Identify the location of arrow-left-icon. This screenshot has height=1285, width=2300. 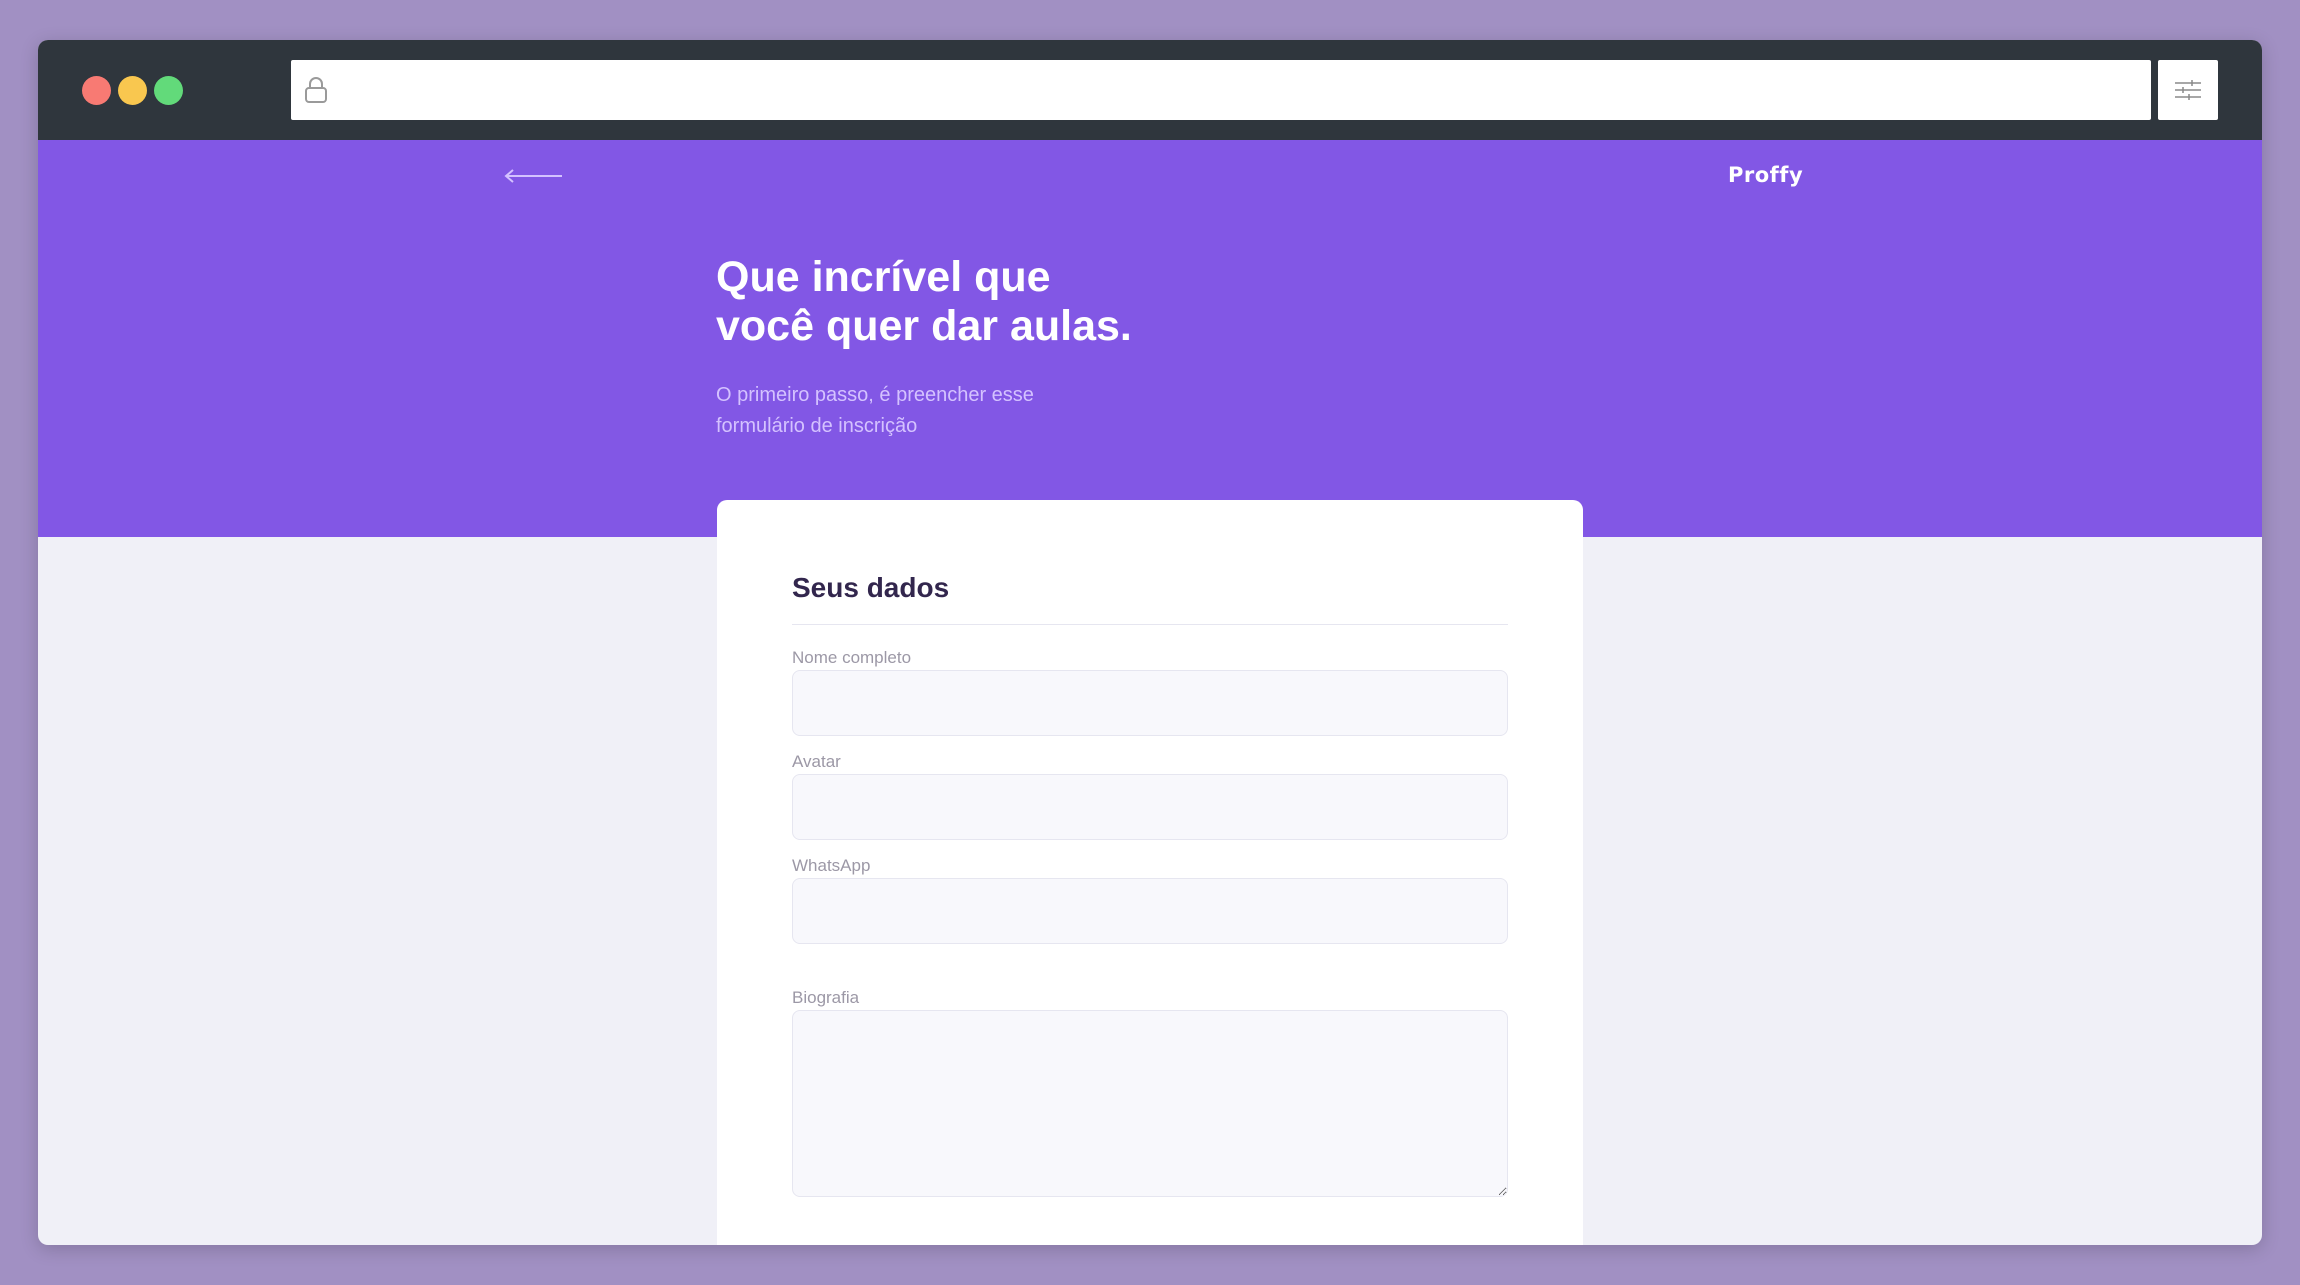
(534, 176).